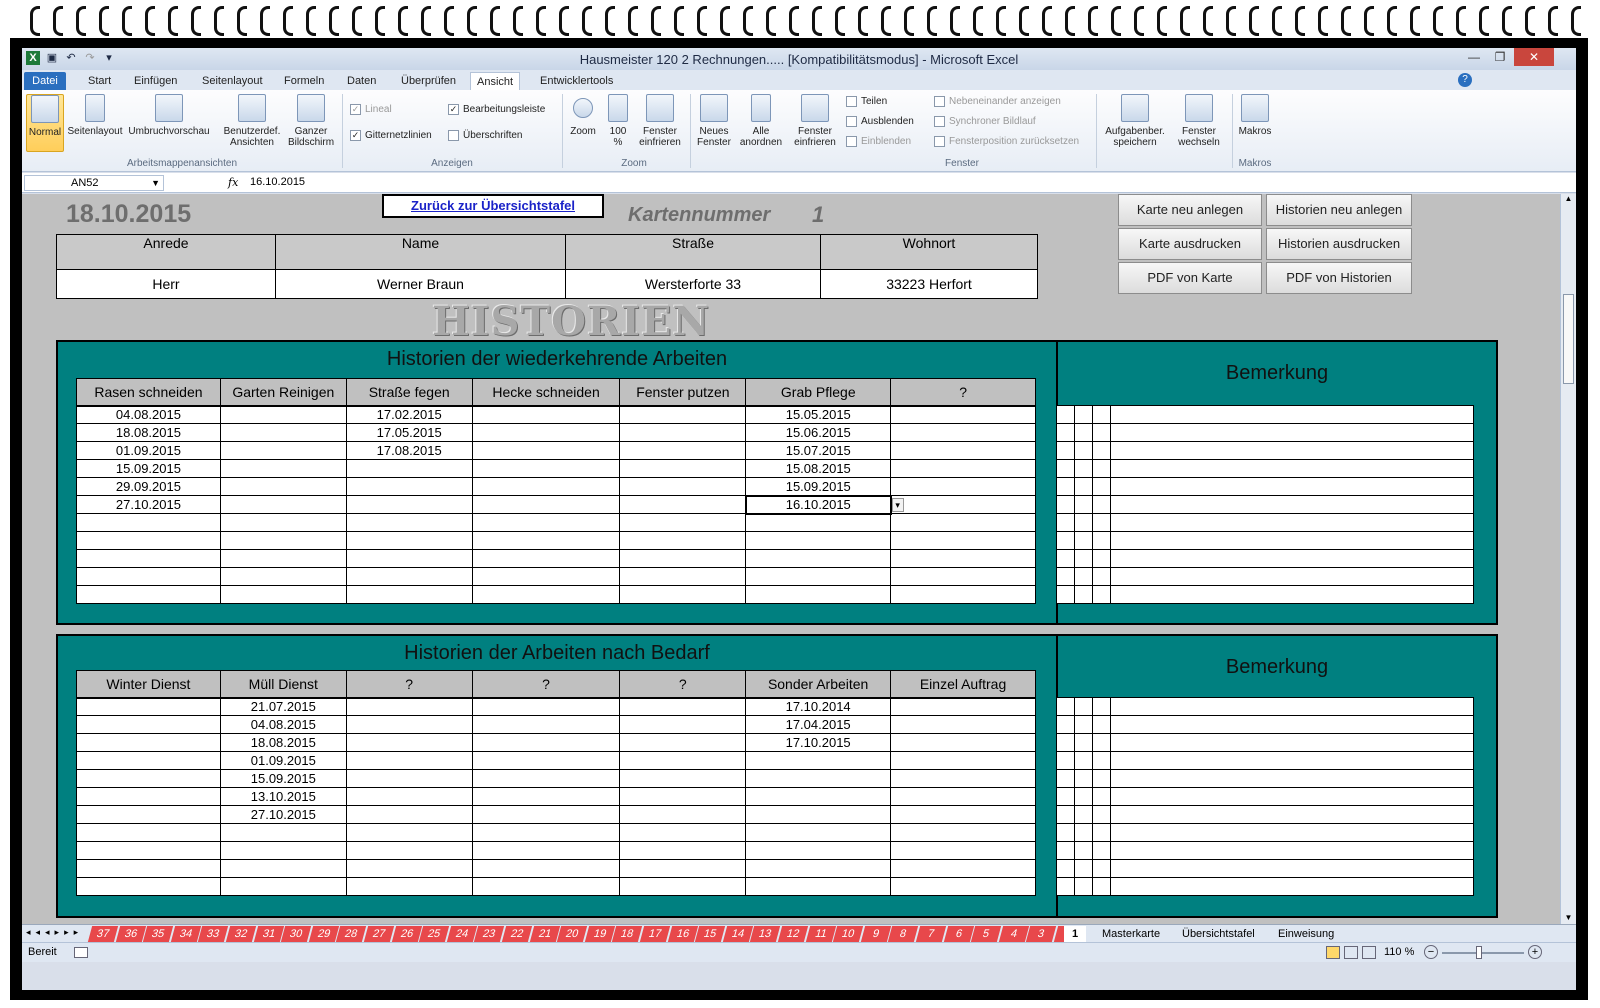  I want to click on page-layout-button: Seitenlayout, so click(95, 115).